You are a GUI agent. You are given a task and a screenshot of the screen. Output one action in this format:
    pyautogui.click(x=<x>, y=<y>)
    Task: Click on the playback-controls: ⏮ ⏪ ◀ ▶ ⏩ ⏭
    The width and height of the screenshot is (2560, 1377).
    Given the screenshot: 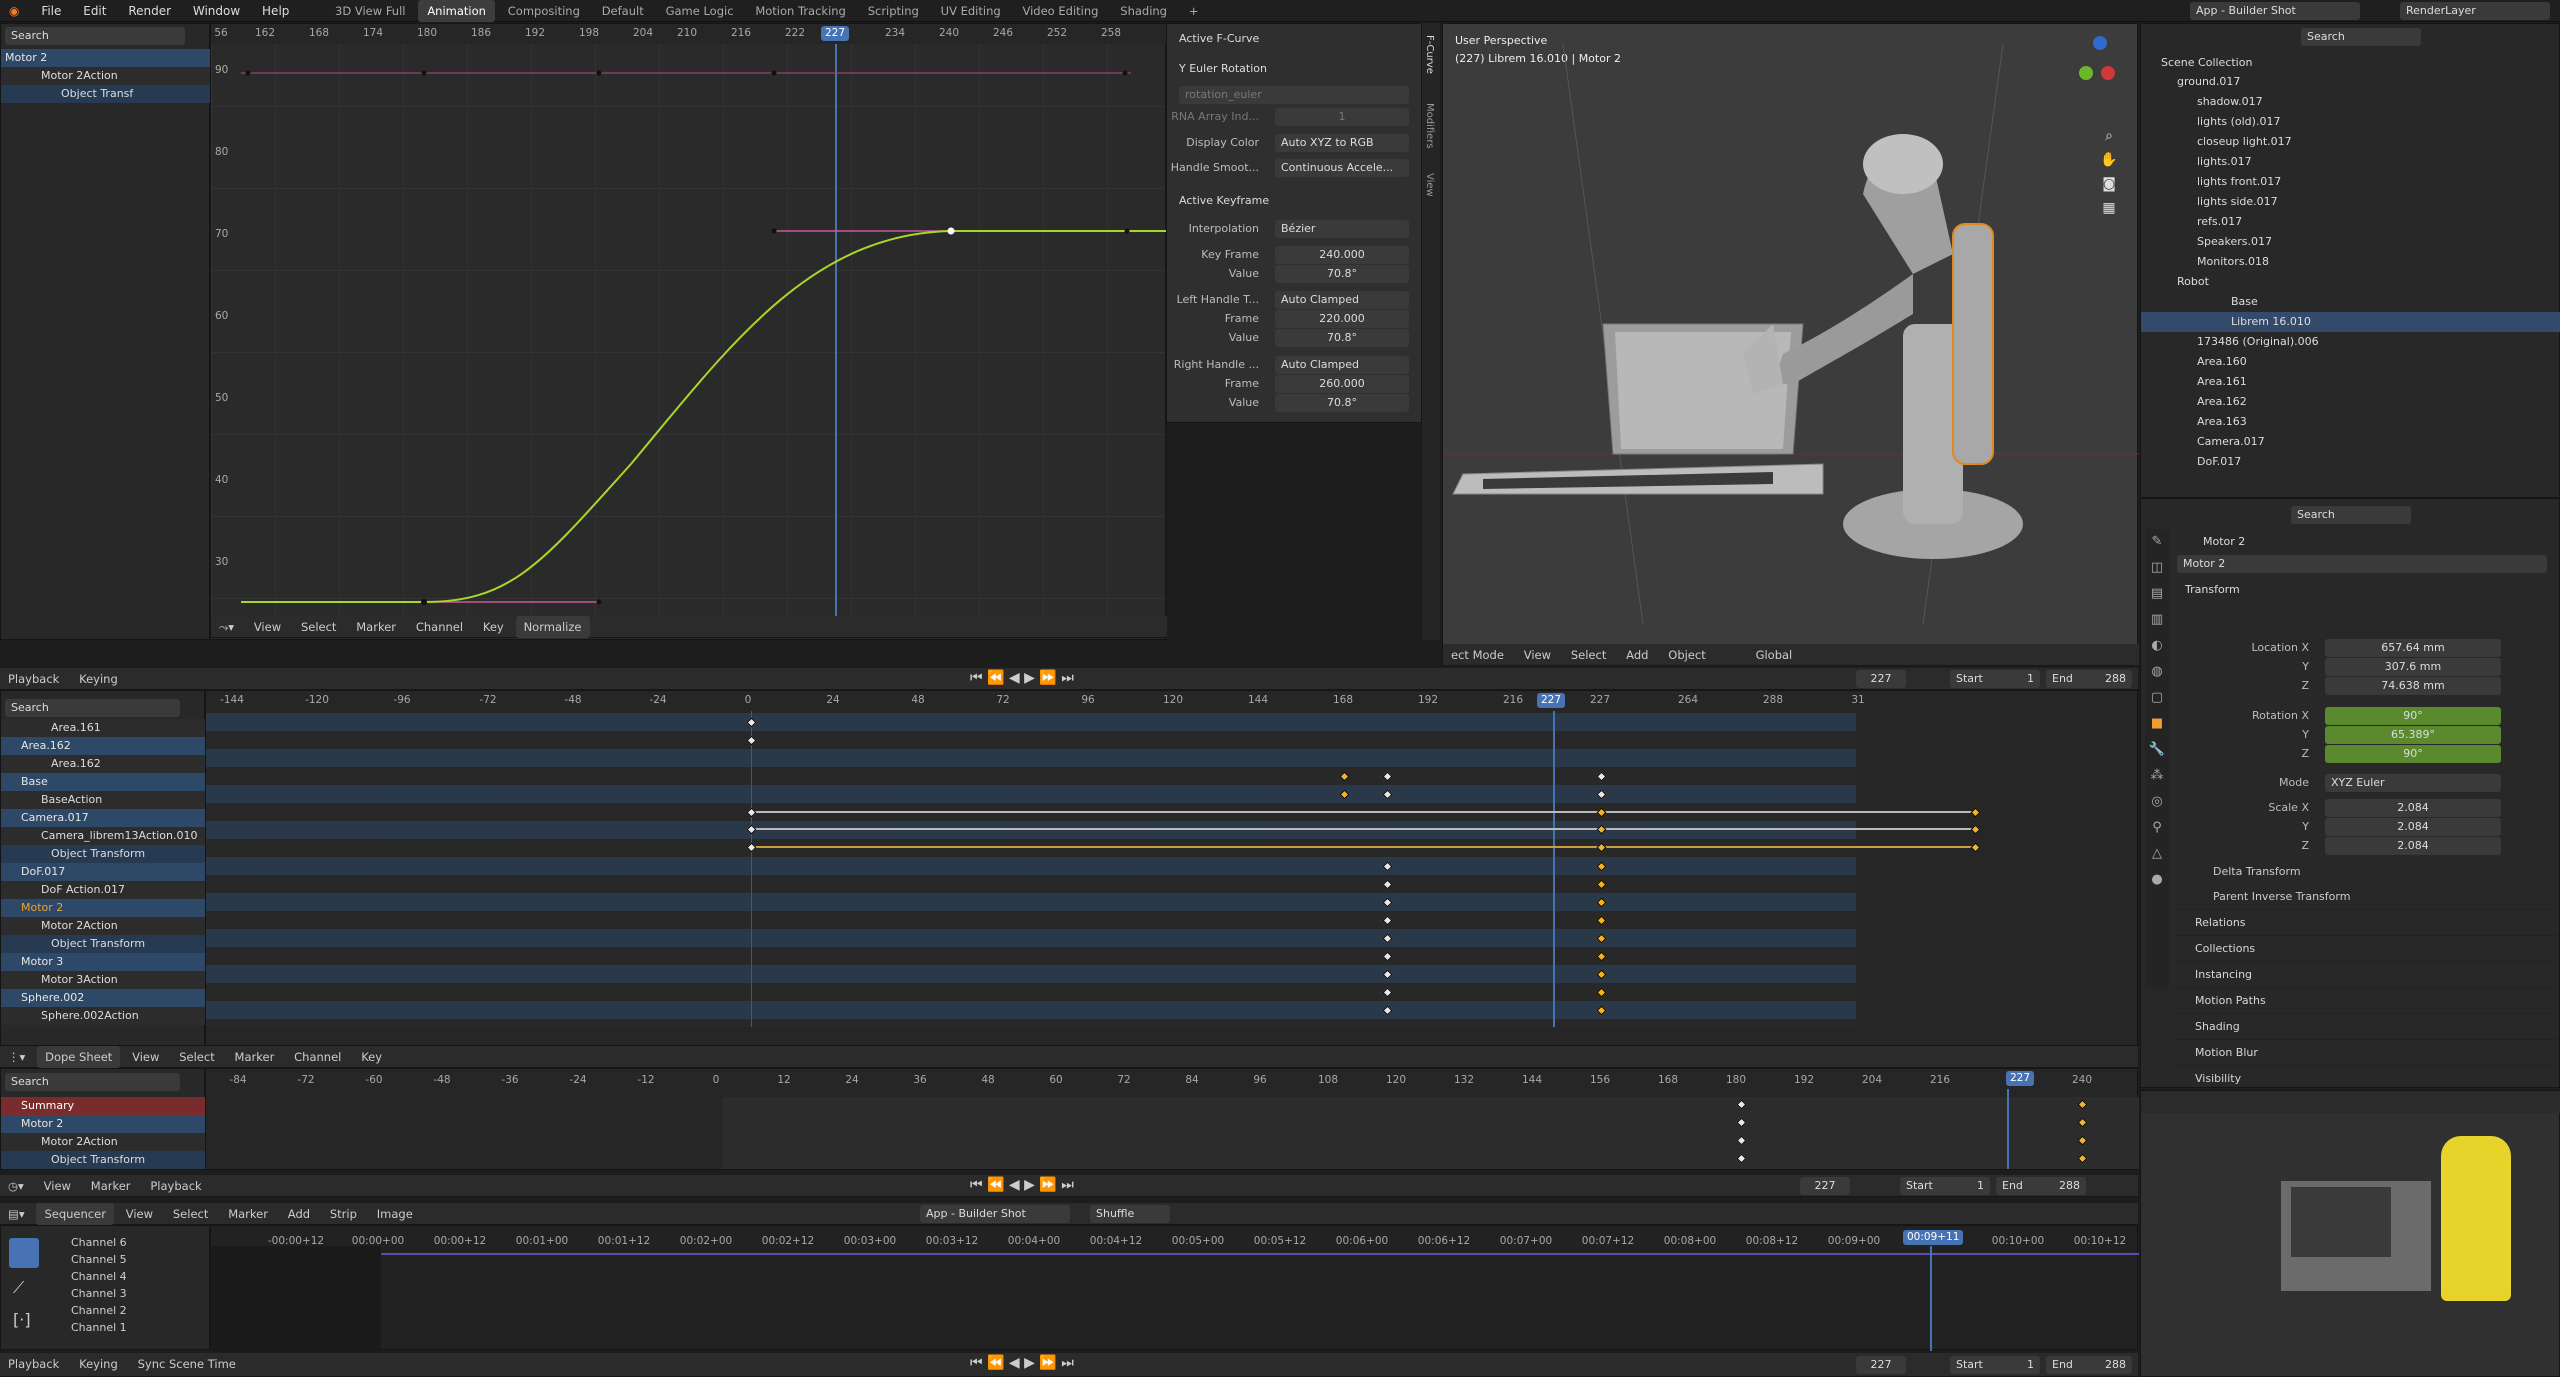 What is the action you would take?
    pyautogui.click(x=1022, y=678)
    